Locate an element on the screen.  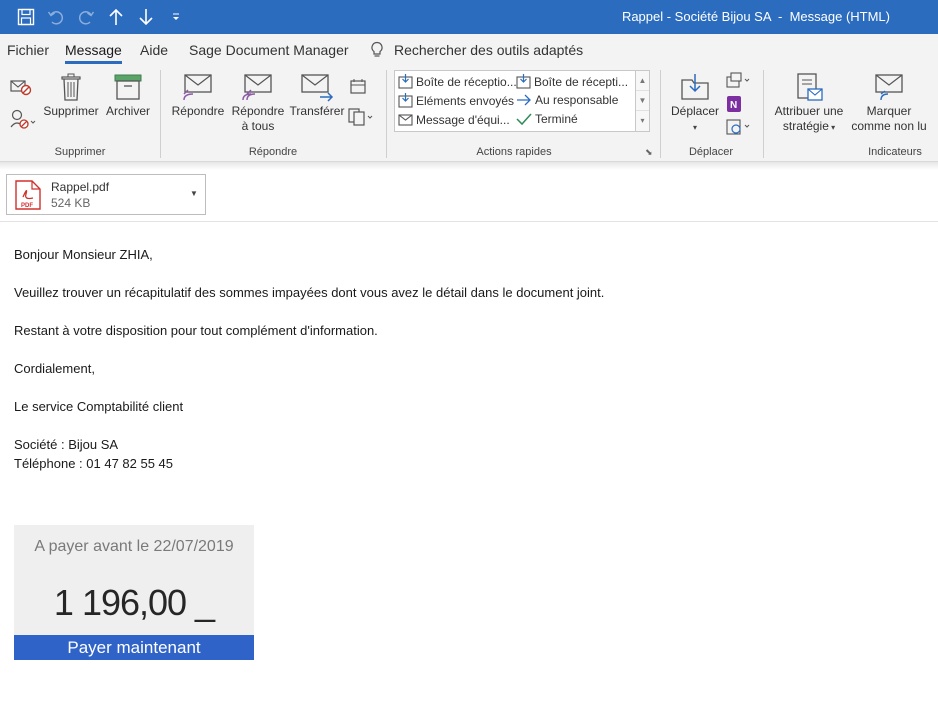
quick-step-sent-items: Eléments envoyés is located at coordinates (456, 100).